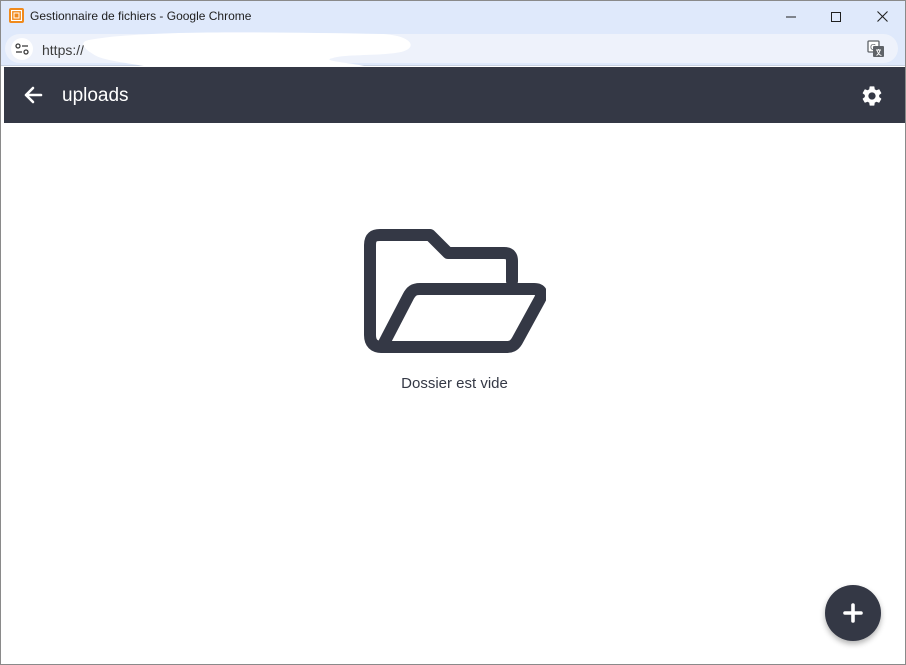  I want to click on empty-state-message: Dossier est vide, so click(454, 383).